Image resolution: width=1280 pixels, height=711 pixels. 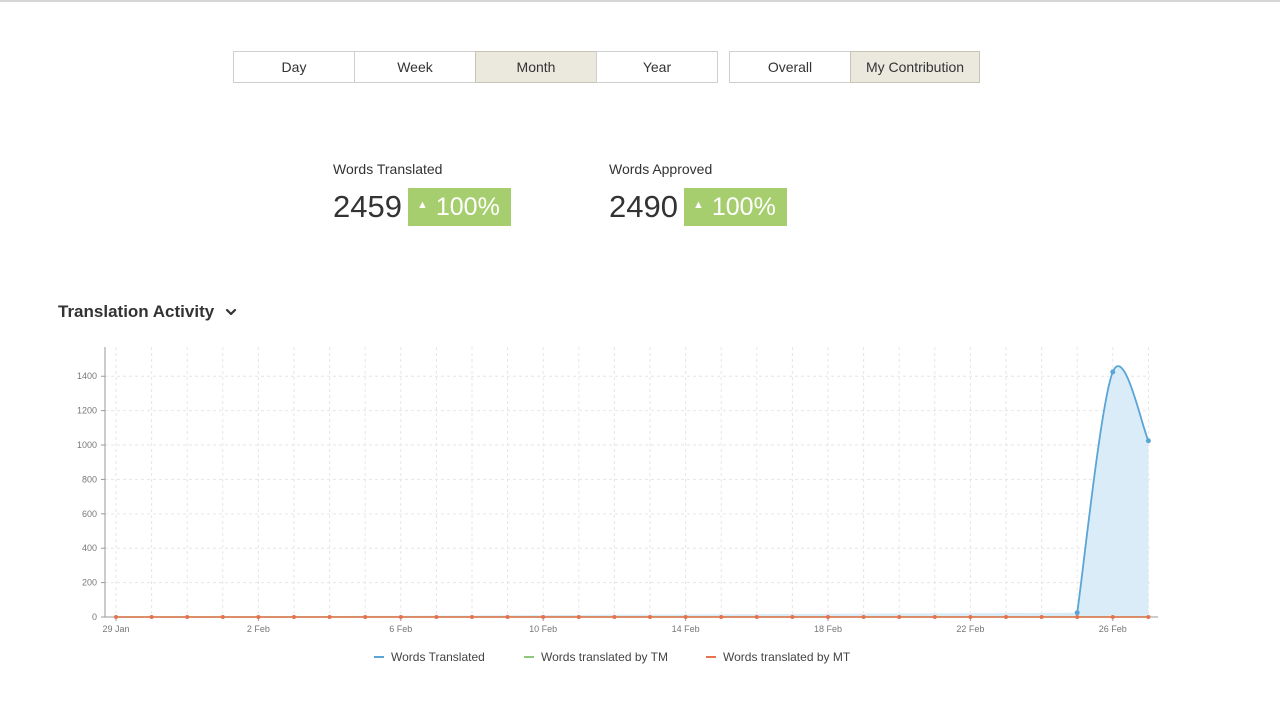 I want to click on words-approved-stat: Words Approved 2490 ▲ 100%, so click(x=698, y=193).